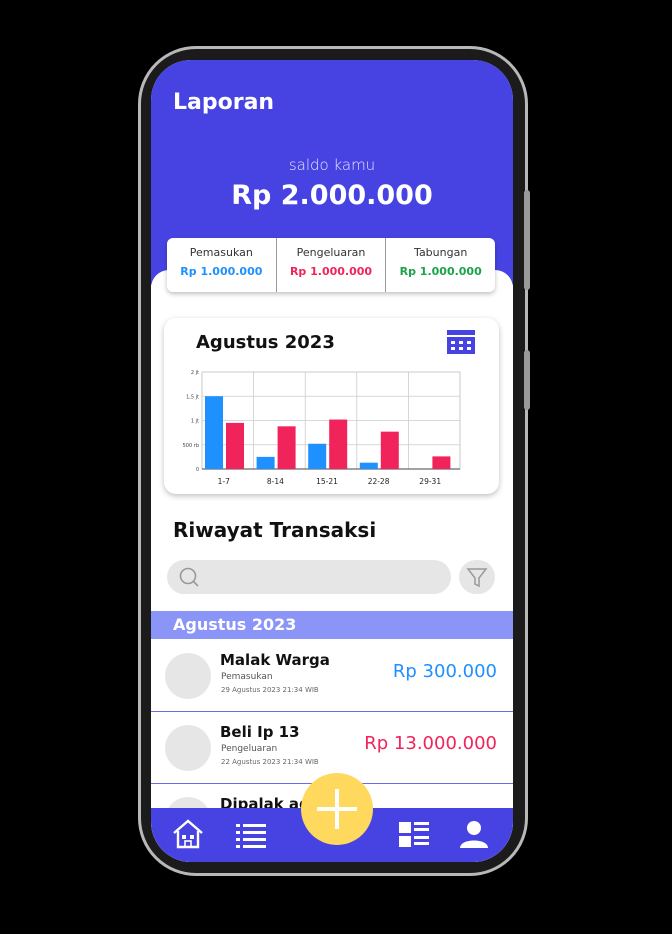  Describe the element at coordinates (309, 577) in the screenshot. I see `search-input` at that location.